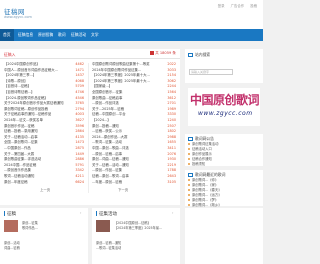  What do you see at coordinates (44, 120) in the screenshot?
I see `list-row: 2024年...征文...获奖名单 3627` at bounding box center [44, 120].